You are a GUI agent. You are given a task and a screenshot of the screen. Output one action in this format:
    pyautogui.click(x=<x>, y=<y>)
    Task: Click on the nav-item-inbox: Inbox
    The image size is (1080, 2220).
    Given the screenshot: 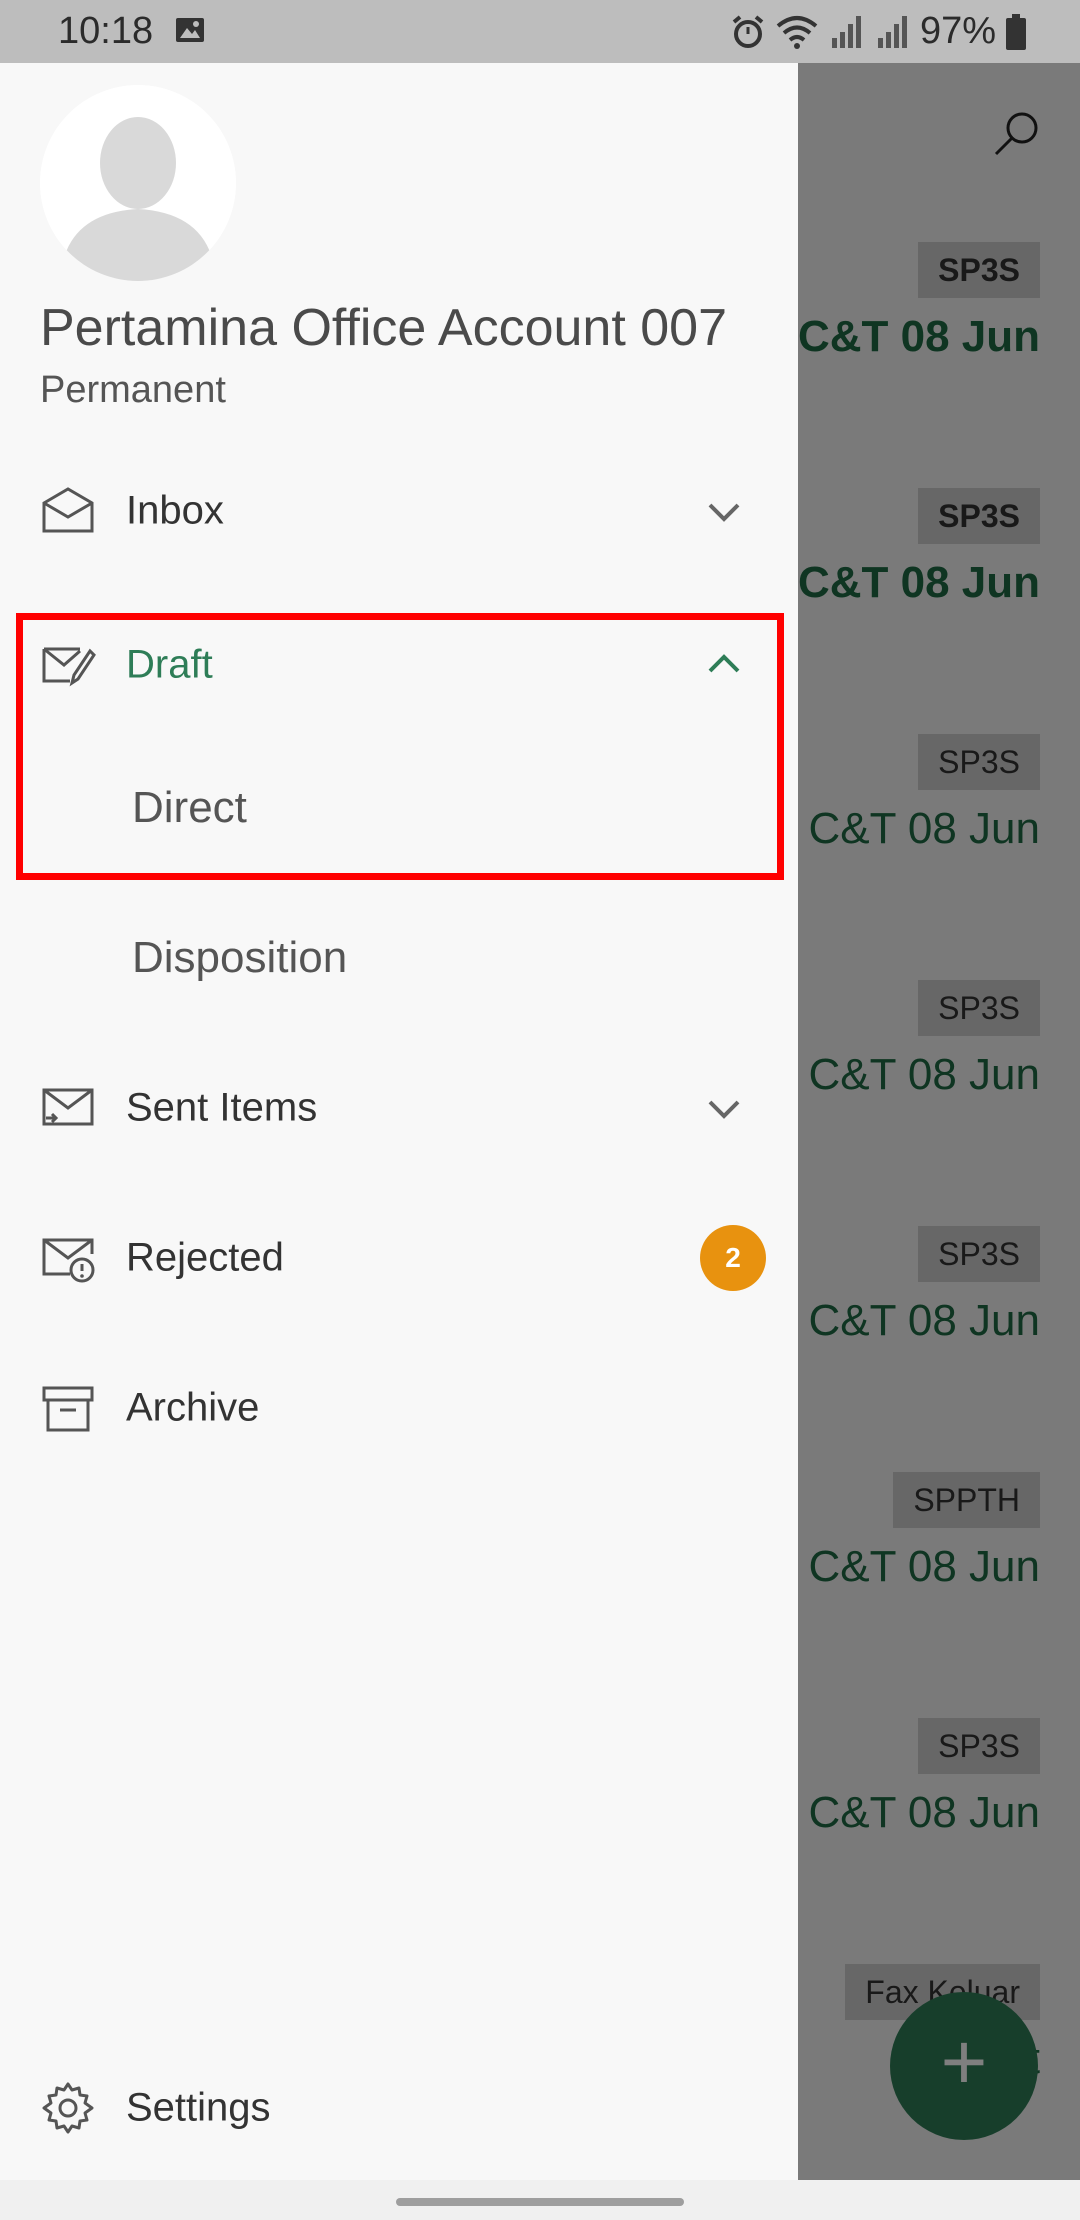 What is the action you would take?
    pyautogui.click(x=399, y=511)
    